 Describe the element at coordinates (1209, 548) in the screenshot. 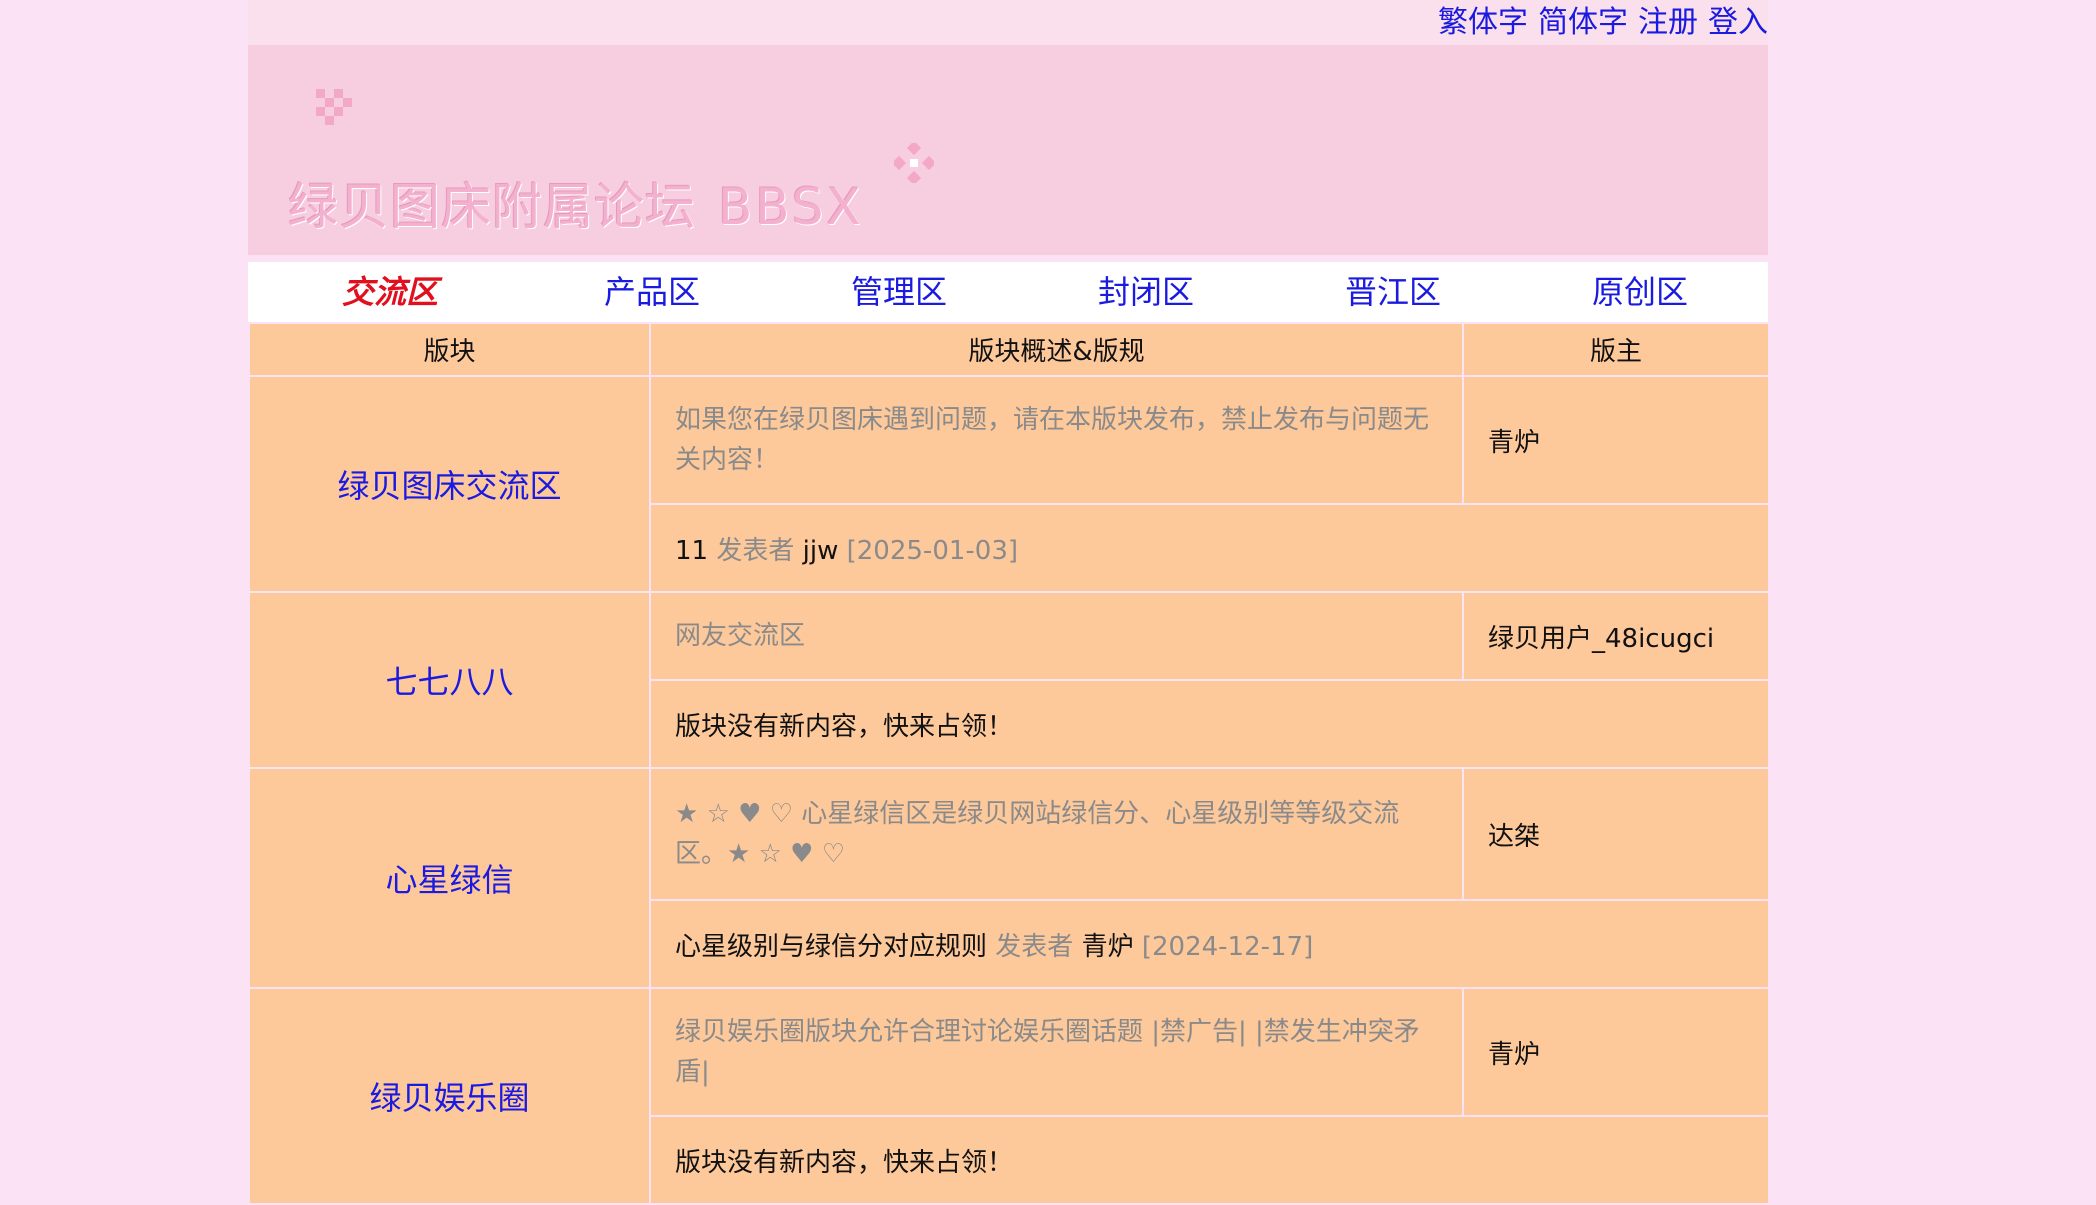

I see `latest-post: 11 发表者 jjw [2025-01-03]` at that location.